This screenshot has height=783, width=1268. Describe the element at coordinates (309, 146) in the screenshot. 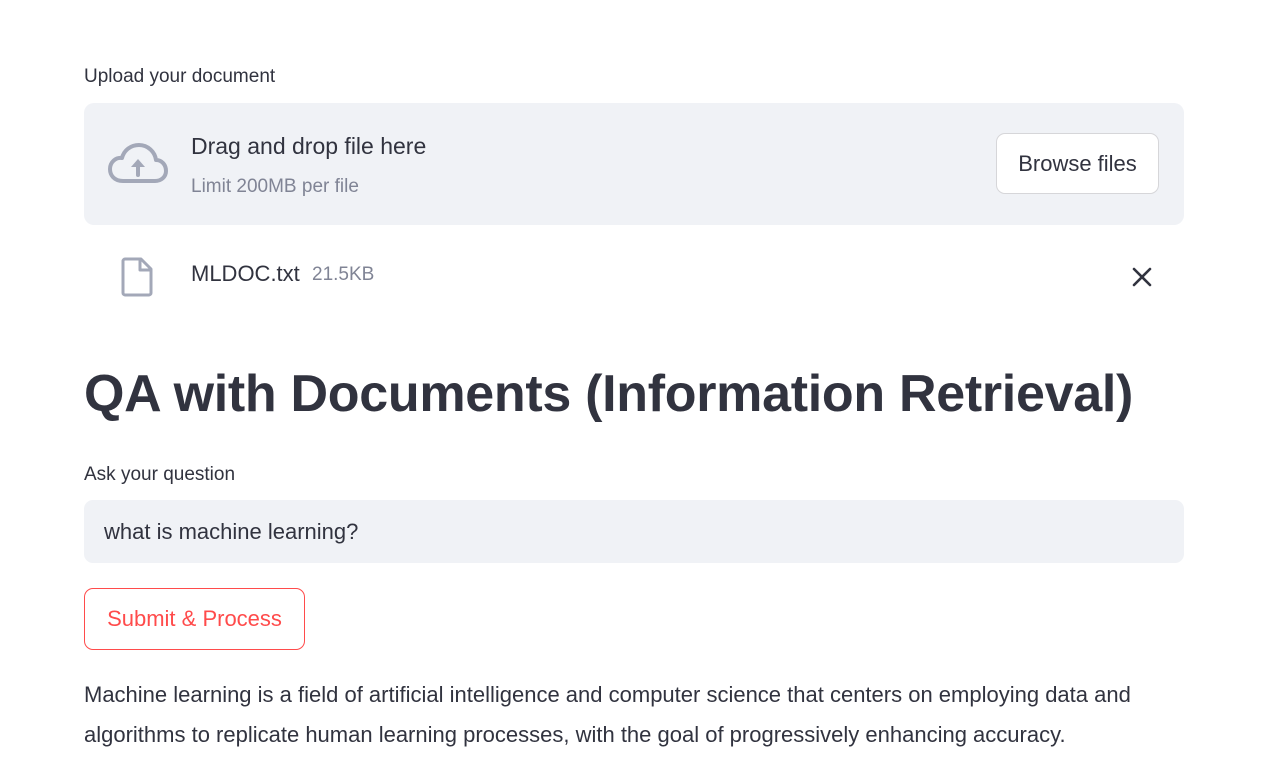

I see `dropzone-title: Drag and drop file here` at that location.